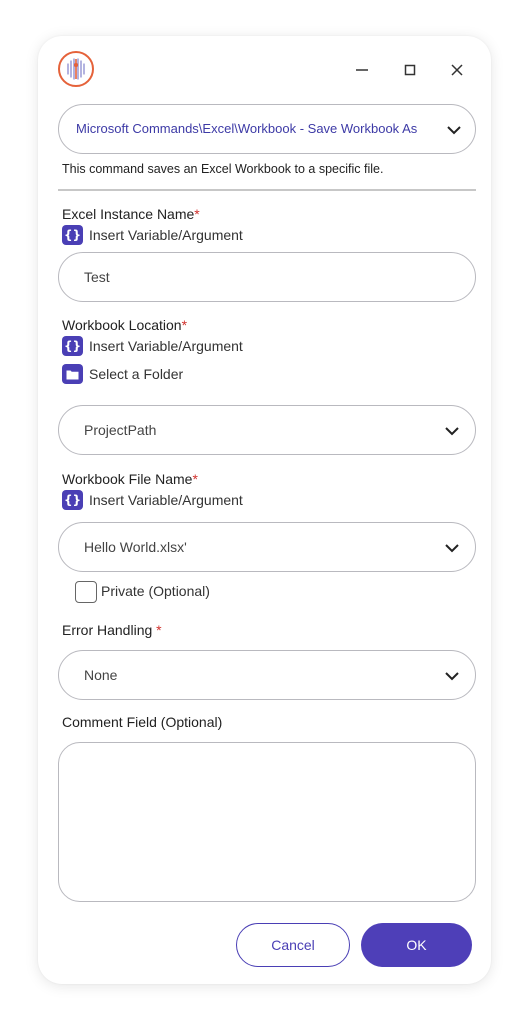 The width and height of the screenshot is (529, 1024). What do you see at coordinates (101, 675) in the screenshot?
I see `error-handling-value: None` at bounding box center [101, 675].